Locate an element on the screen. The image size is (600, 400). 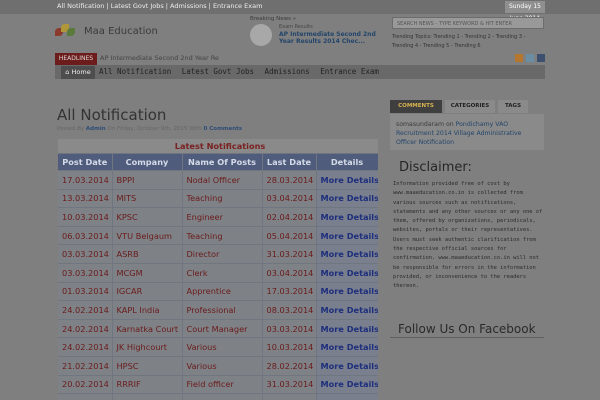
breaking-news-category: Exam Results is located at coordinates (296, 27).